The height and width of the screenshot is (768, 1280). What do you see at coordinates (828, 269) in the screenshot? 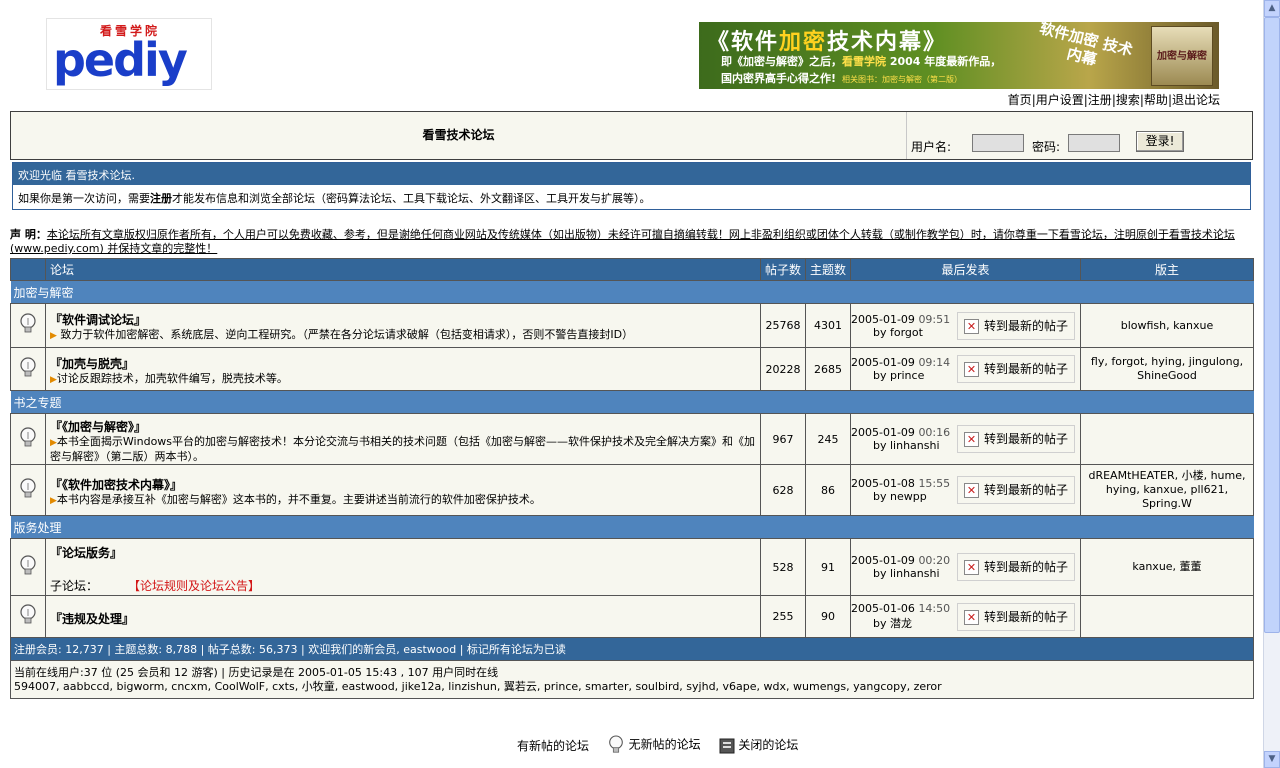
I see `col-topics: 主题数` at bounding box center [828, 269].